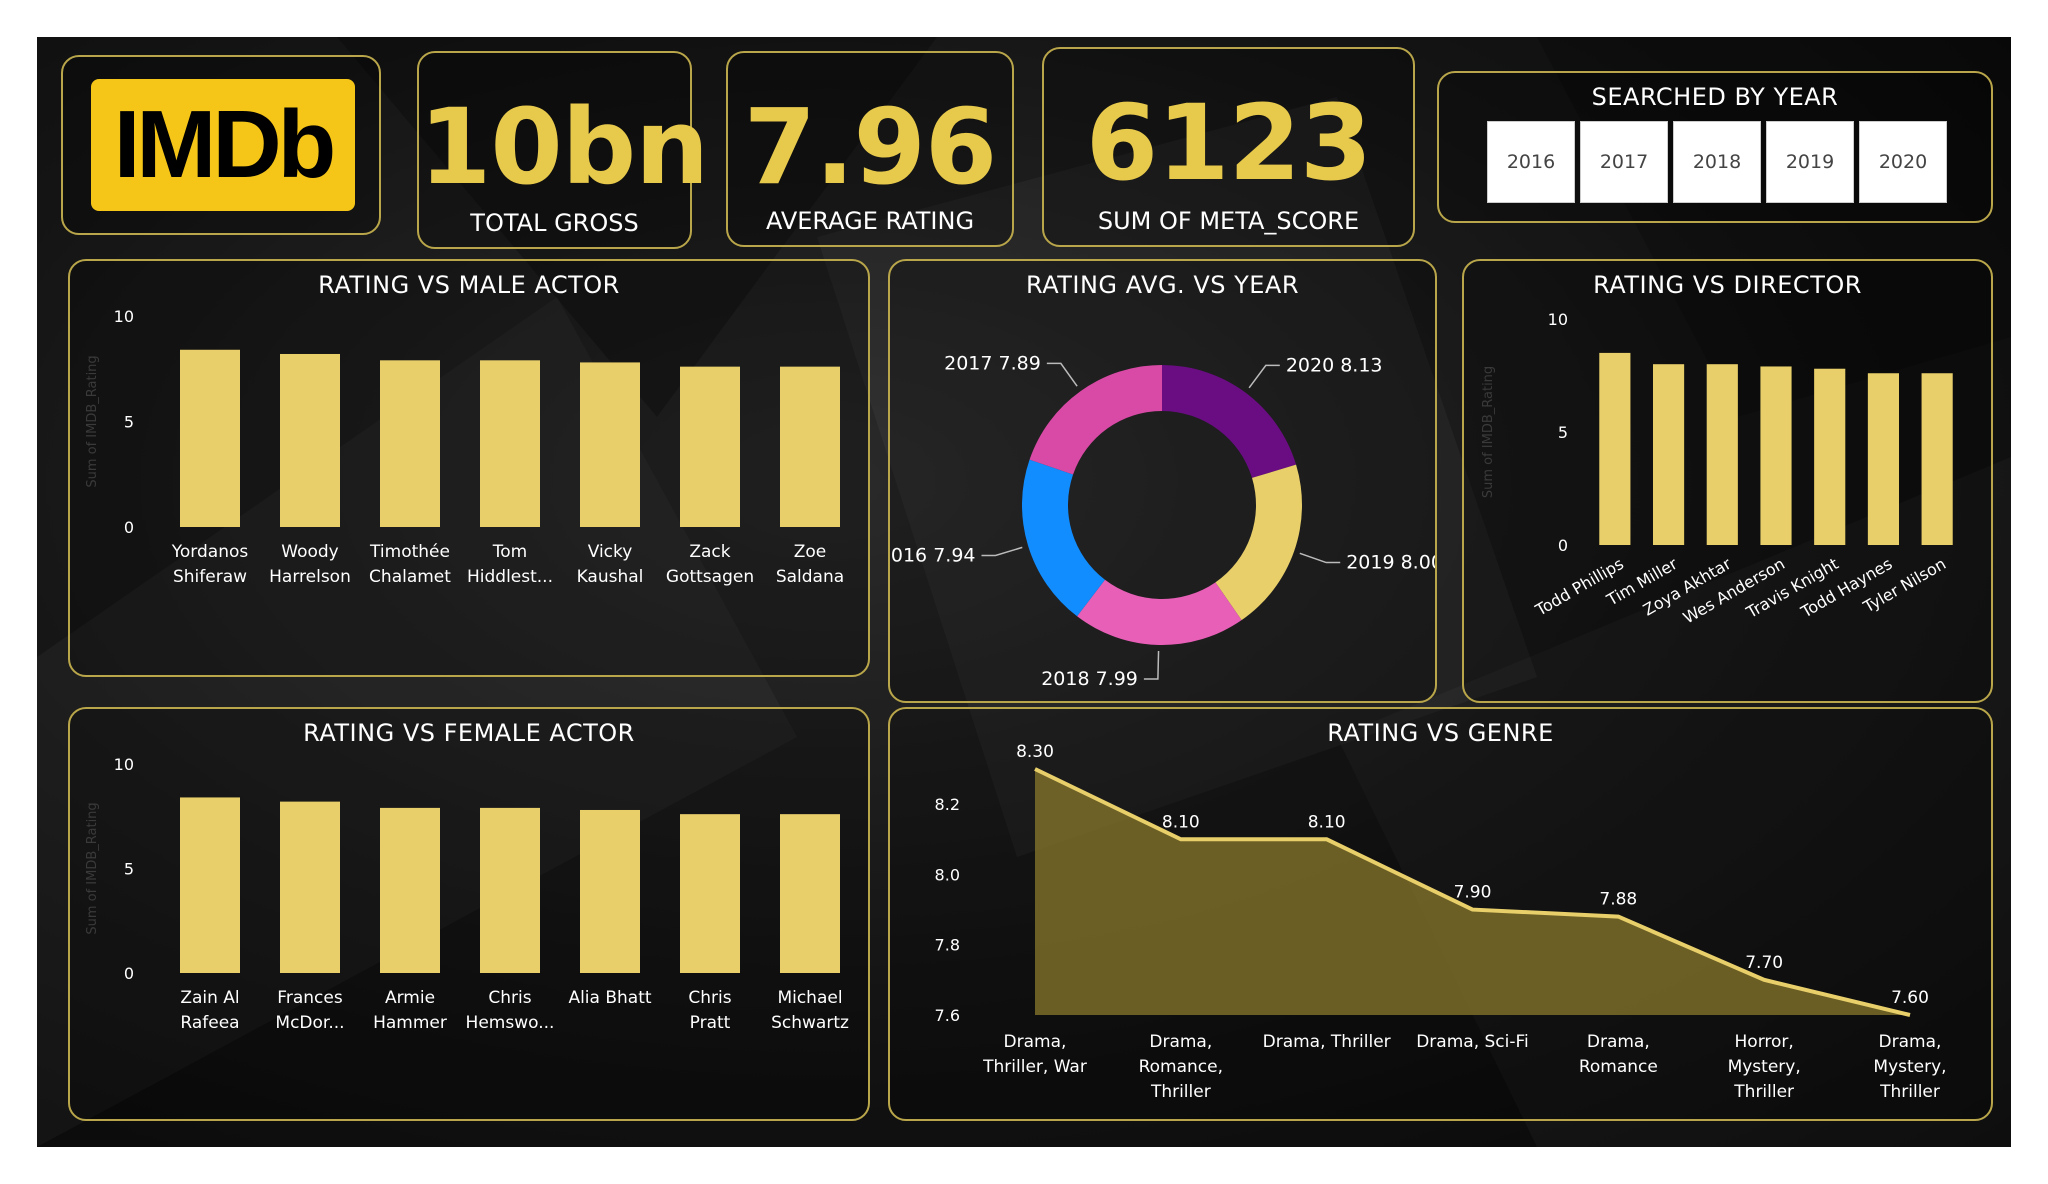  I want to click on slice-label: 2020 8.13, so click(1334, 365).